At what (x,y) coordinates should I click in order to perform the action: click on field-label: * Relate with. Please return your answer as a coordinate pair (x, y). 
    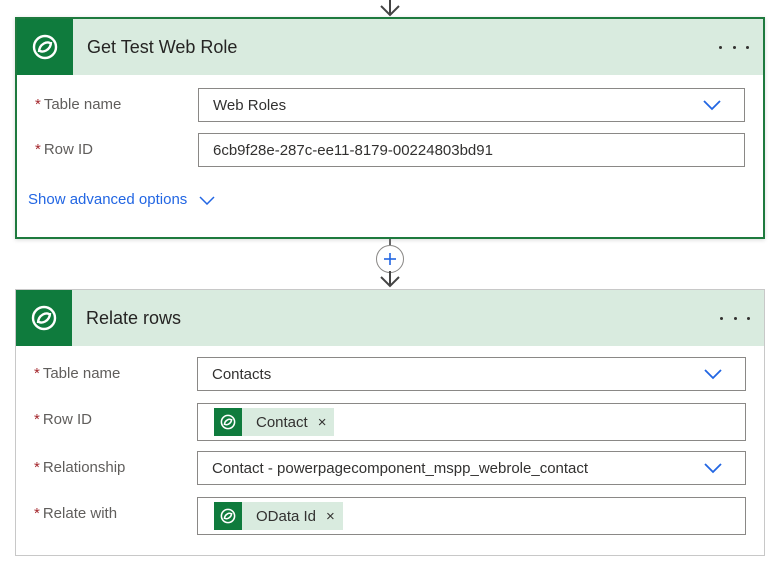
    Looking at the image, I should click on (75, 513).